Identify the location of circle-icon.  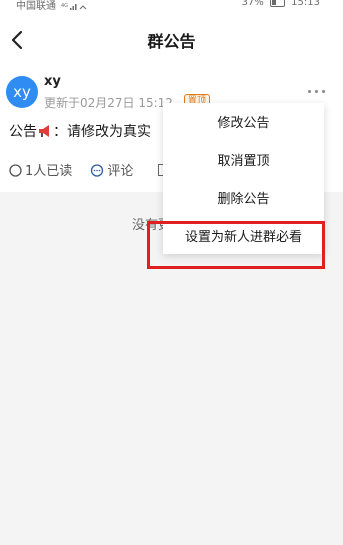
(15, 170).